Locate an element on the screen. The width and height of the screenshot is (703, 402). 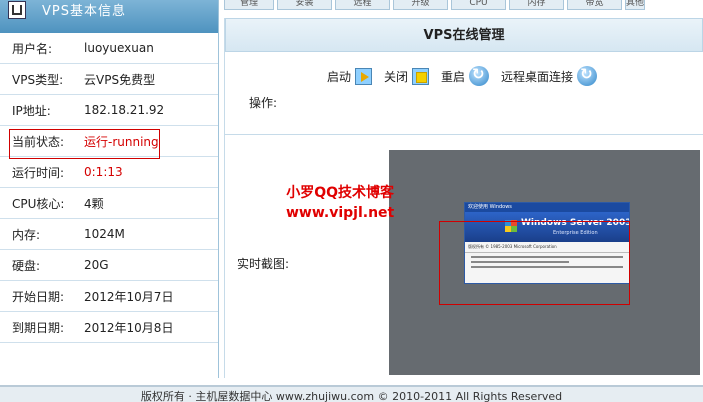
info-row-end-date: 到期日期: 2012年10月8日 is located at coordinates (109, 327).